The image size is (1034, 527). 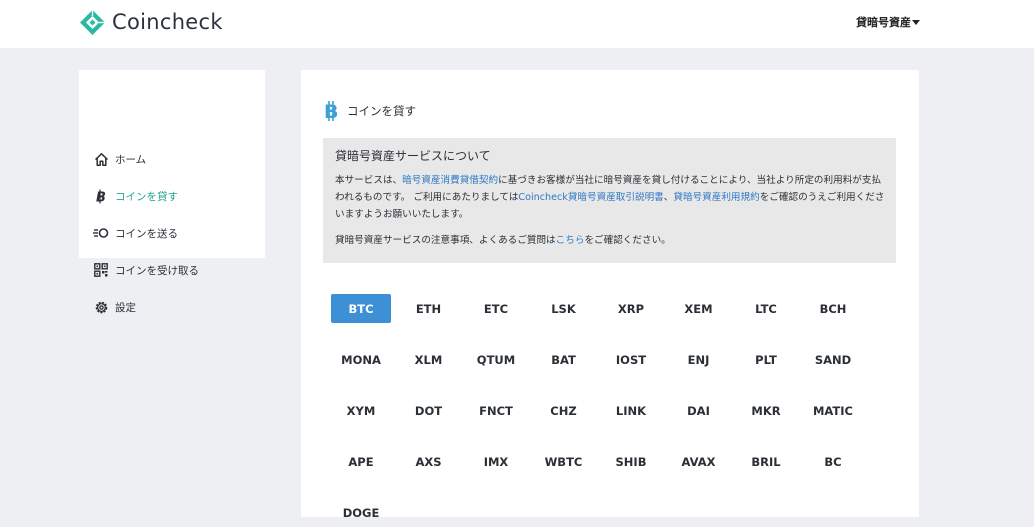 What do you see at coordinates (361, 359) in the screenshot?
I see `coin-button-mona: MONA` at bounding box center [361, 359].